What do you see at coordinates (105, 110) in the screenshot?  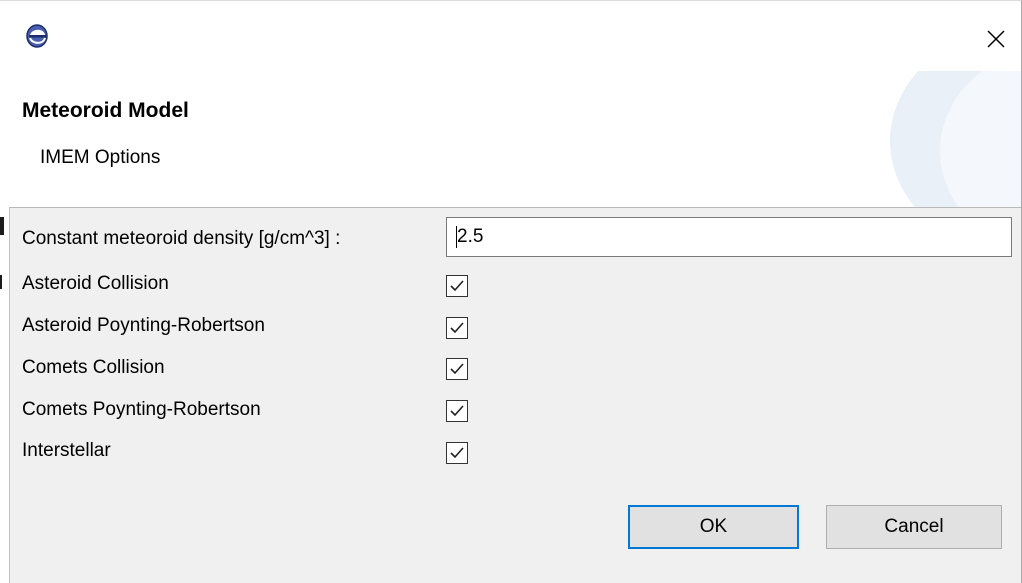 I see `dialog-title: Meteoroid Model` at bounding box center [105, 110].